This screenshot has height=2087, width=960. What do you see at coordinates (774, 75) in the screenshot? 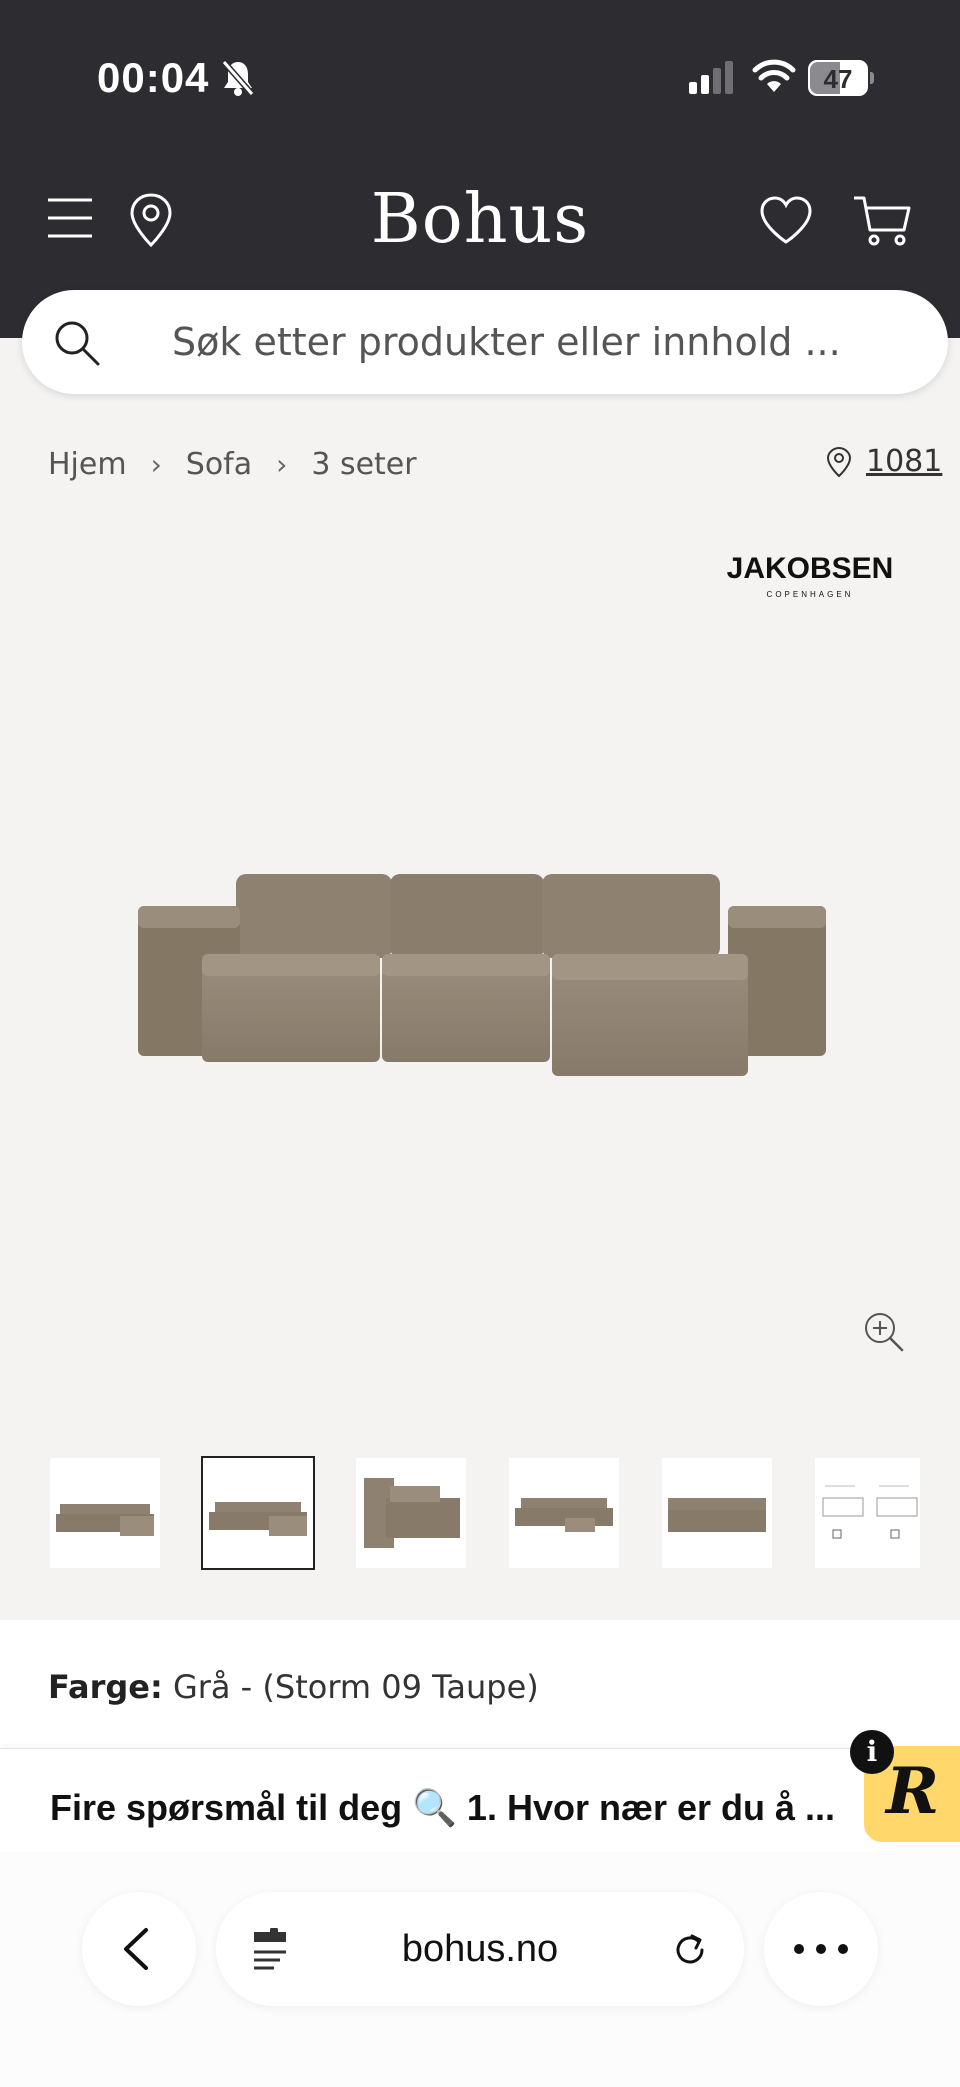
I see `wifi-icon` at bounding box center [774, 75].